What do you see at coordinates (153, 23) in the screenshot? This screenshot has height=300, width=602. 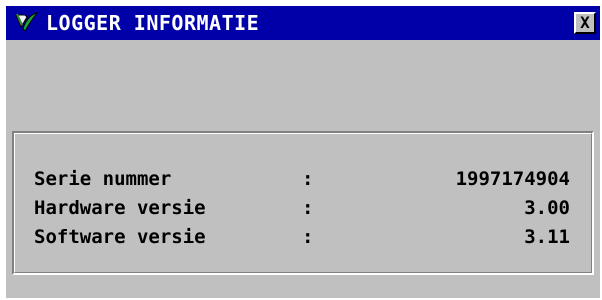 I see `window-title: LOGGER INFORMATIE` at bounding box center [153, 23].